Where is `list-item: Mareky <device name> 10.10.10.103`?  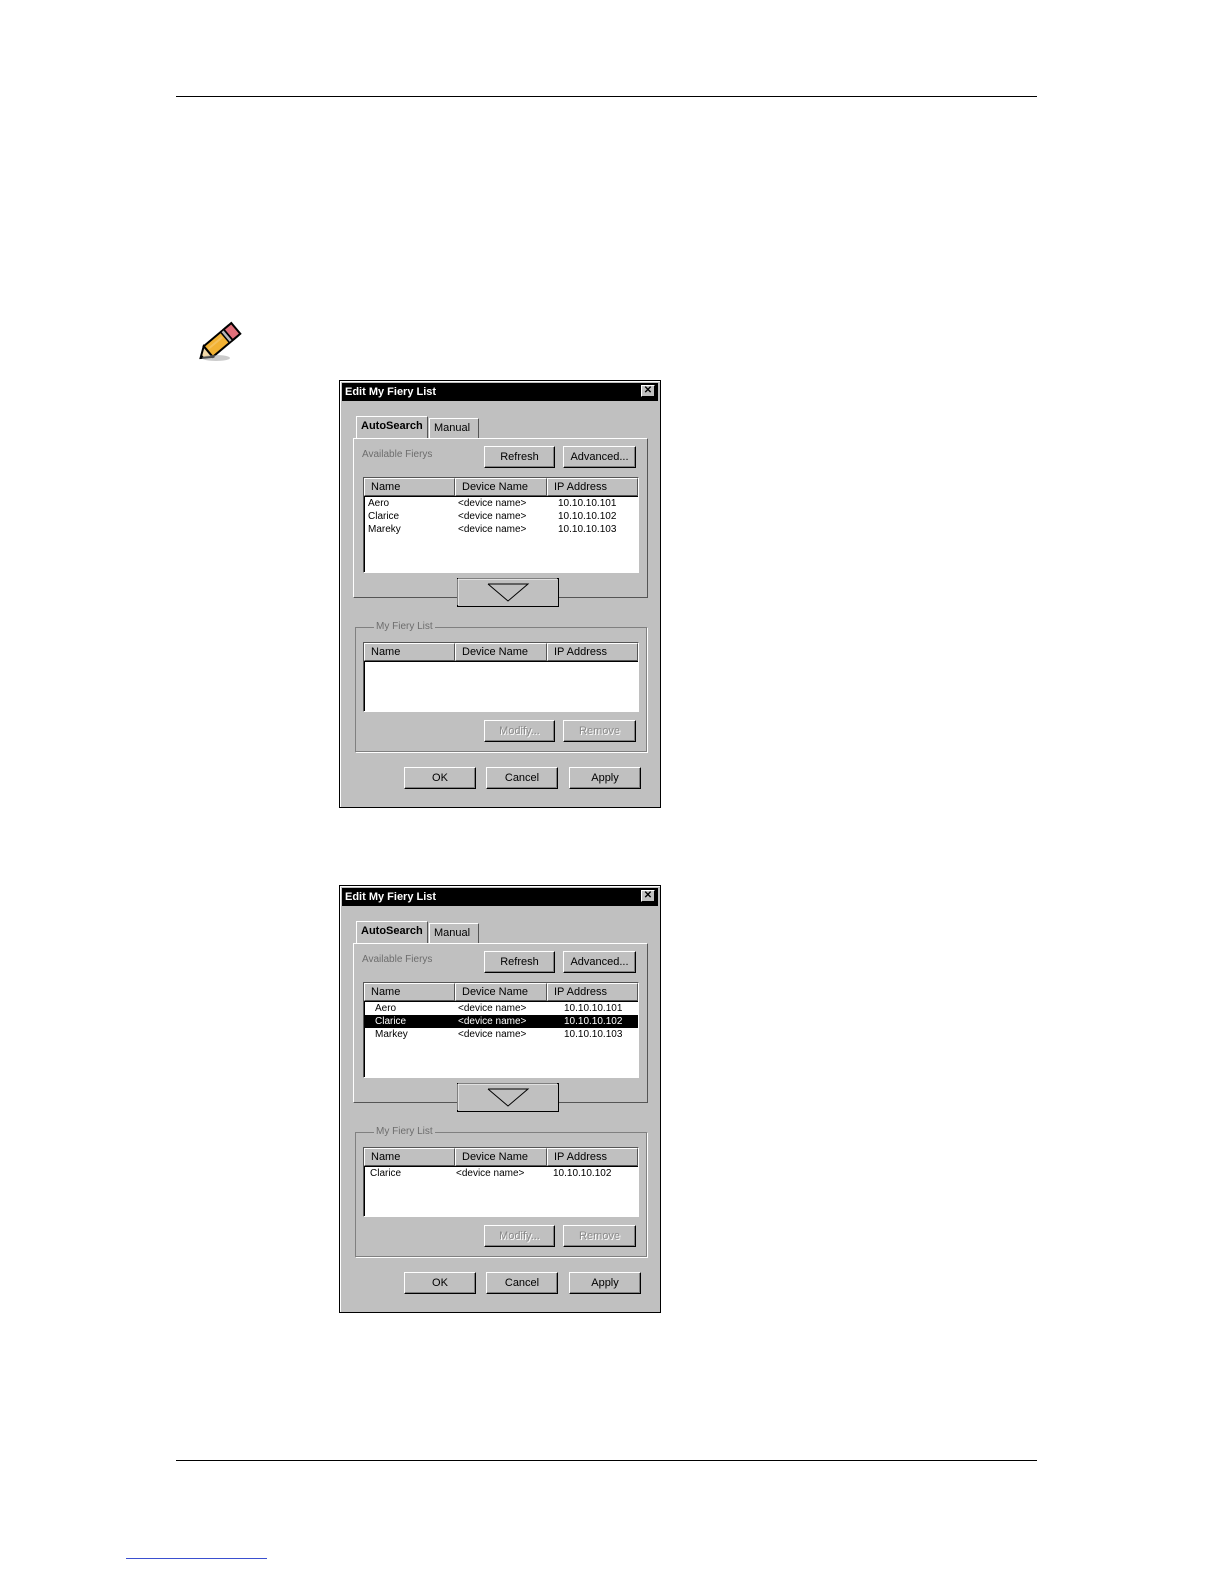
list-item: Mareky <device name> 10.10.10.103 is located at coordinates (501, 529).